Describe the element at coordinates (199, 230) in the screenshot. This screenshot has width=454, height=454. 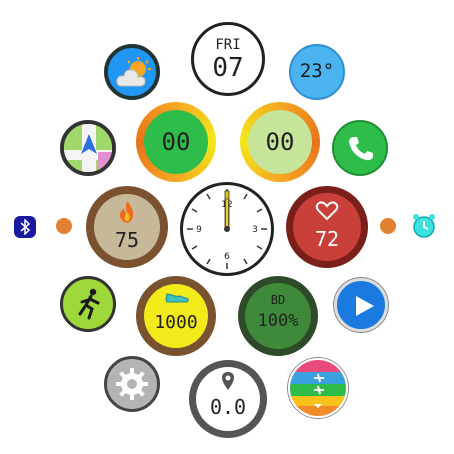
I see `numeral-9: 9` at that location.